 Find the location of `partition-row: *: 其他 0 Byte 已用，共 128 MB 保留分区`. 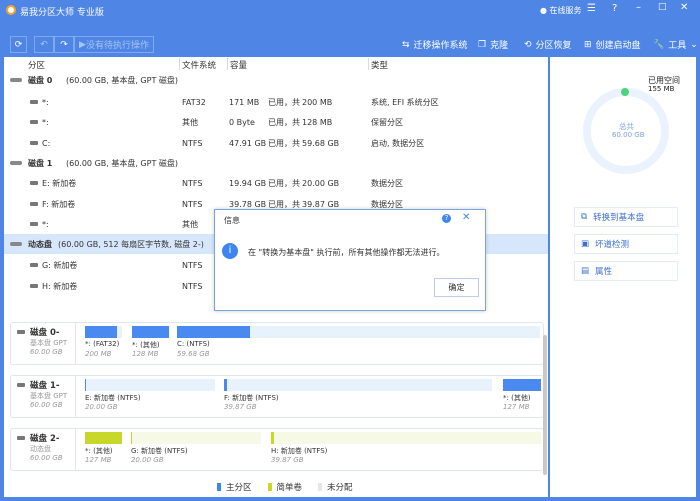

partition-row: *: 其他 0 Byte 已用，共 128 MB 保留分区 is located at coordinates (276, 122).